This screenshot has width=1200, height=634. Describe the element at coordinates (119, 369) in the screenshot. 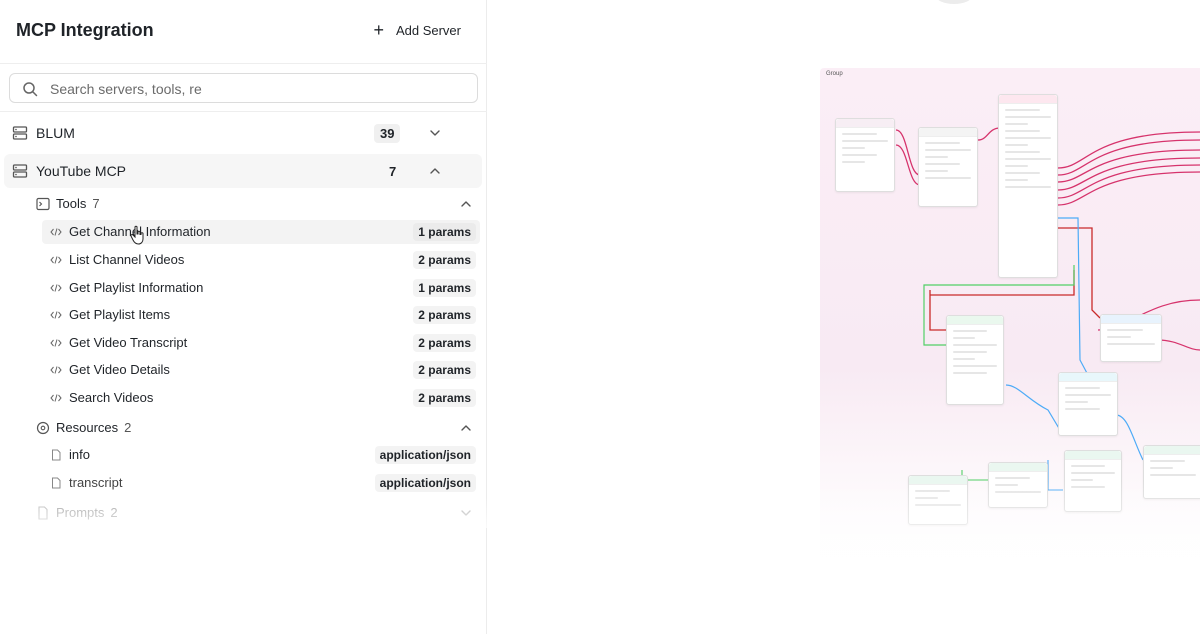

I see `tool-name: Get Video Details` at that location.